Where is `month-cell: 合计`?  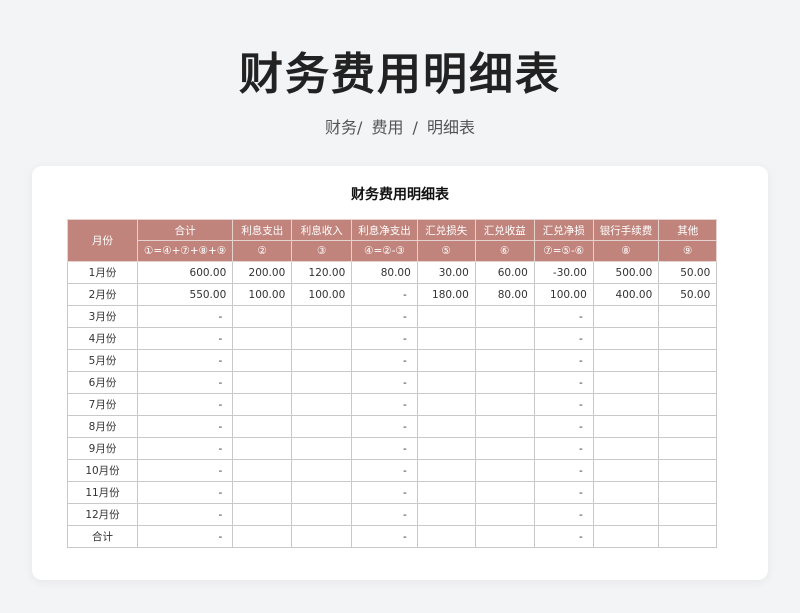 month-cell: 合计 is located at coordinates (102, 536).